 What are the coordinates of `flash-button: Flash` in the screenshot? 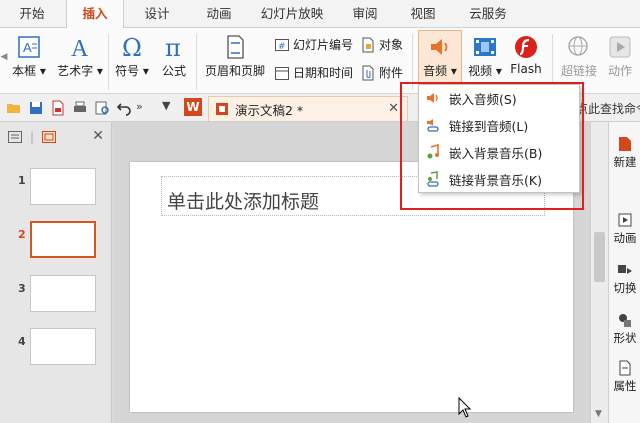 It's located at (526, 55).